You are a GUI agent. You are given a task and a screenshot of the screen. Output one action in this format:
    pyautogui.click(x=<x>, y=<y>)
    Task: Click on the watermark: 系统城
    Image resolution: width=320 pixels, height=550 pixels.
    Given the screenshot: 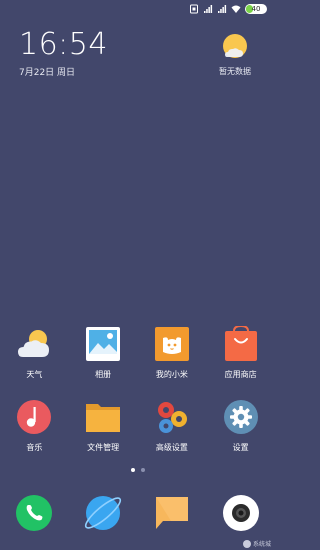 What is the action you would take?
    pyautogui.click(x=256, y=543)
    